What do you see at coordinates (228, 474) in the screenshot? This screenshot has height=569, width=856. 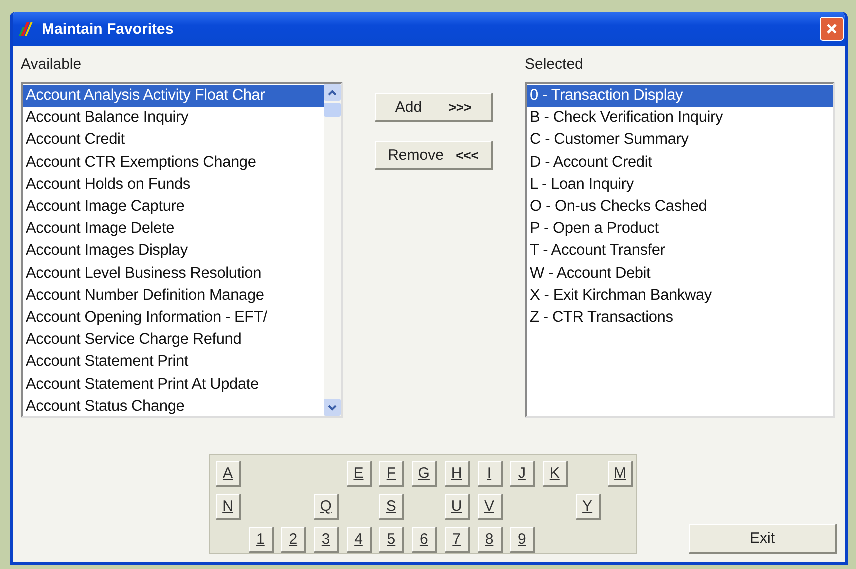 I see `key-button: A` at bounding box center [228, 474].